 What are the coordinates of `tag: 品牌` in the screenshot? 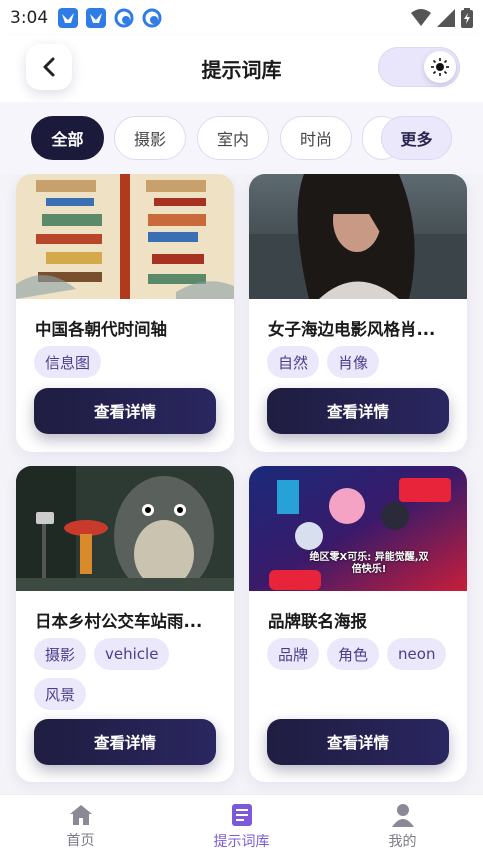 It's located at (293, 654).